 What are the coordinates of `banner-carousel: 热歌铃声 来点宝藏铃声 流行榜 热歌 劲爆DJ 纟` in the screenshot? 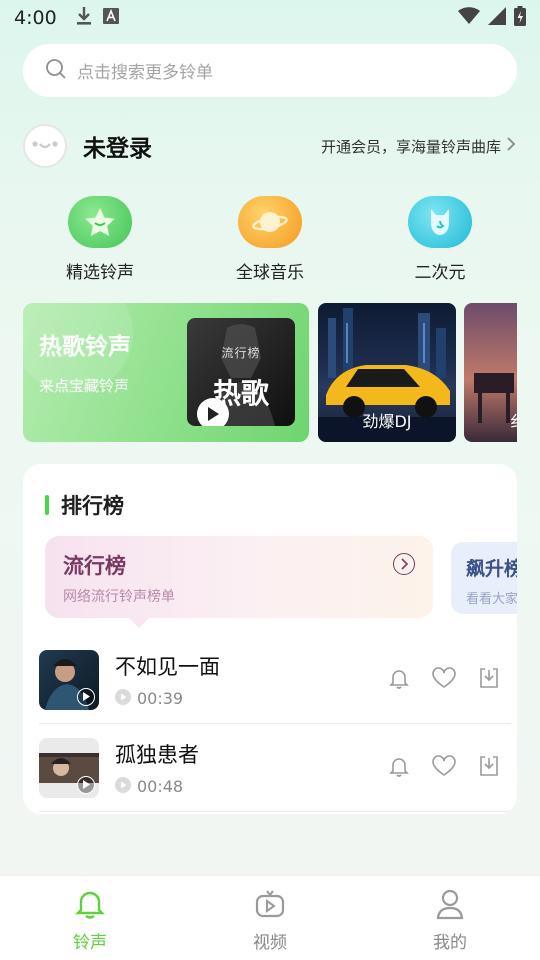 It's located at (270, 372).